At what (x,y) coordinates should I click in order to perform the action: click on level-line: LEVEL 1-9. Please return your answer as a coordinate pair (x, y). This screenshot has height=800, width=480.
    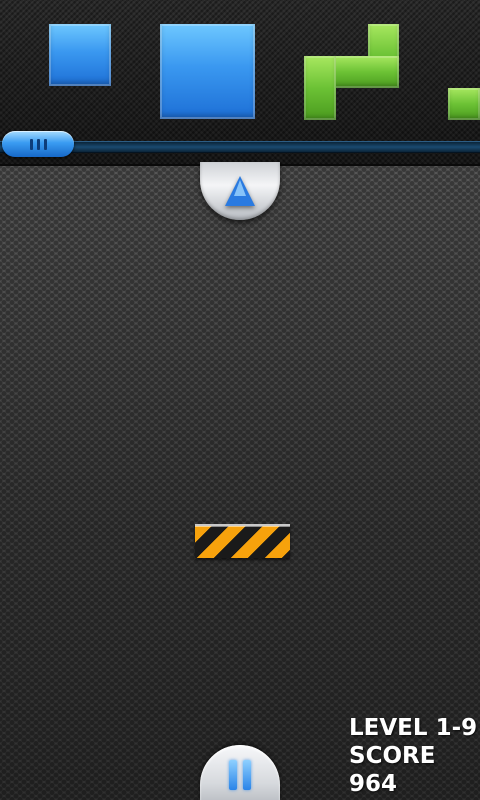
    Looking at the image, I should click on (413, 728).